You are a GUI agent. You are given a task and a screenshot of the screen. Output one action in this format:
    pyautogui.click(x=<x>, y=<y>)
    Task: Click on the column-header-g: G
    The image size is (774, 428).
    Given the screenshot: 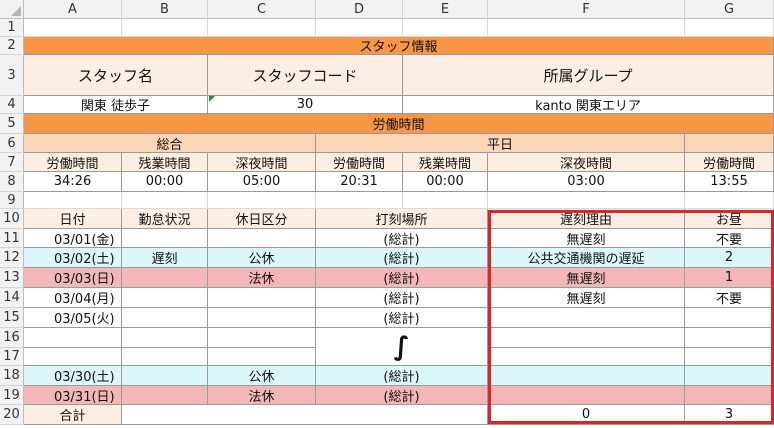 What is the action you would take?
    pyautogui.click(x=729, y=9)
    